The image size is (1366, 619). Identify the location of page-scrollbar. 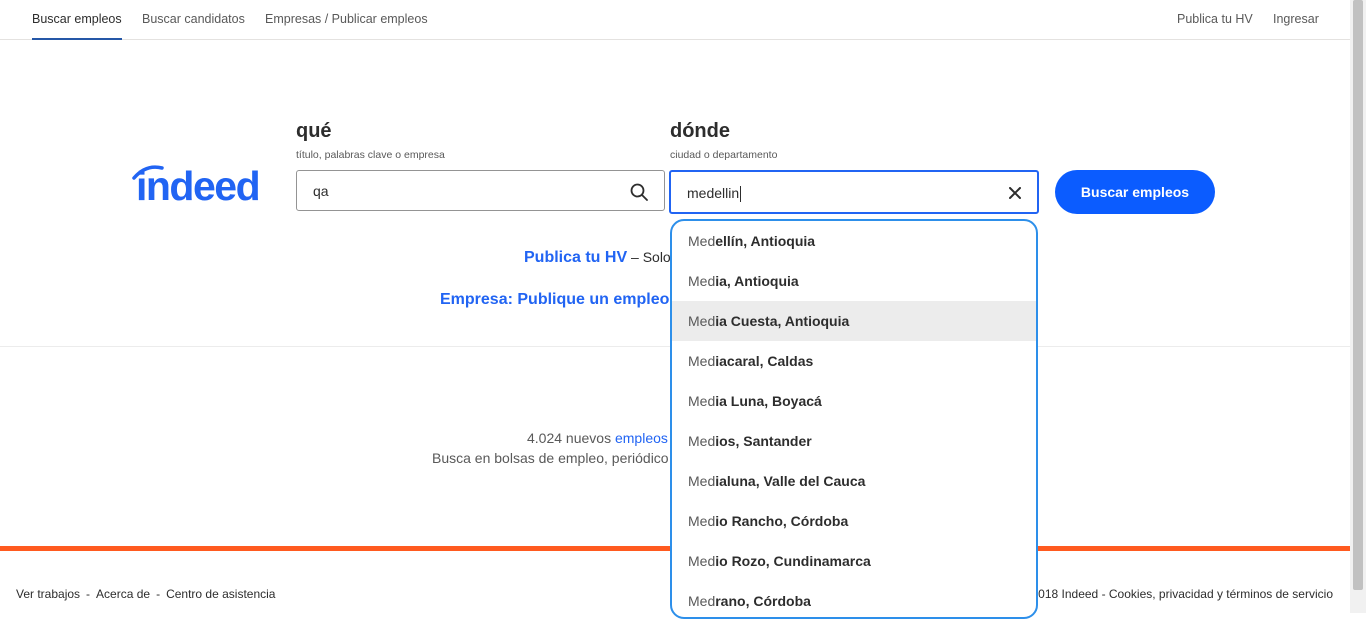
(1358, 306).